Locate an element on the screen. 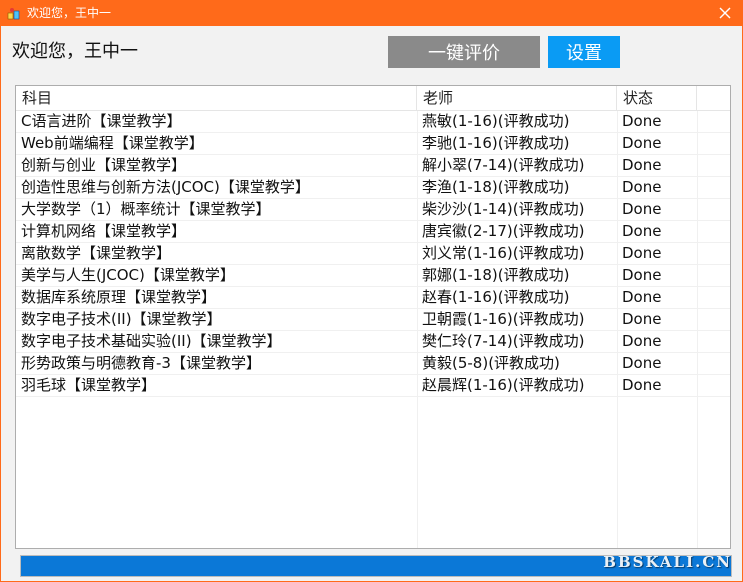 The height and width of the screenshot is (582, 743). cell-teacher: 燕敏(1-16)(评教成功) is located at coordinates (496, 121).